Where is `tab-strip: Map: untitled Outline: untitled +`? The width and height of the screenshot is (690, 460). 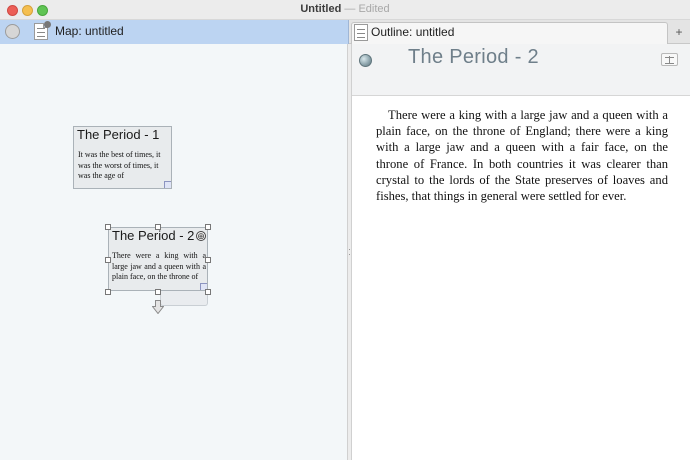 tab-strip: Map: untitled Outline: untitled + is located at coordinates (345, 32).